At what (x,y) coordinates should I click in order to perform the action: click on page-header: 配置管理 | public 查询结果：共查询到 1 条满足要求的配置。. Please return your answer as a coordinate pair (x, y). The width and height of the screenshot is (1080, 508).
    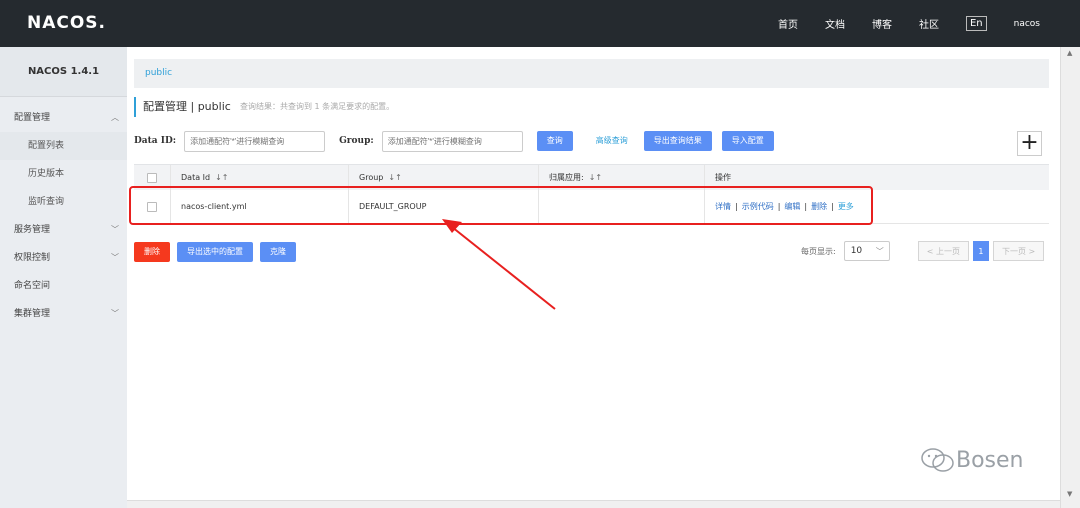
    Looking at the image, I should click on (264, 107).